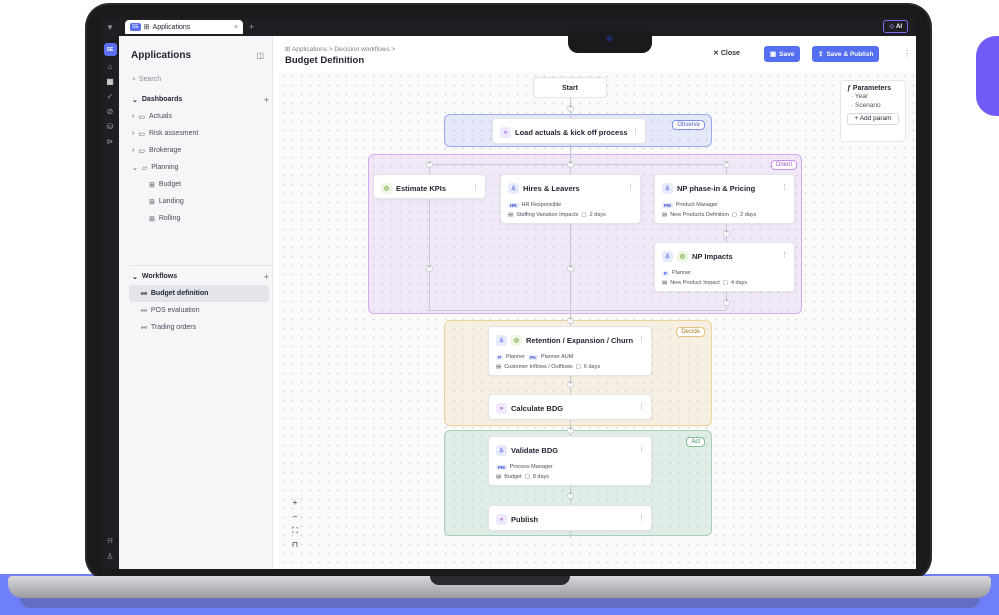 The height and width of the screenshot is (615, 999). I want to click on dashboards-label: Dashboards, so click(162, 99).